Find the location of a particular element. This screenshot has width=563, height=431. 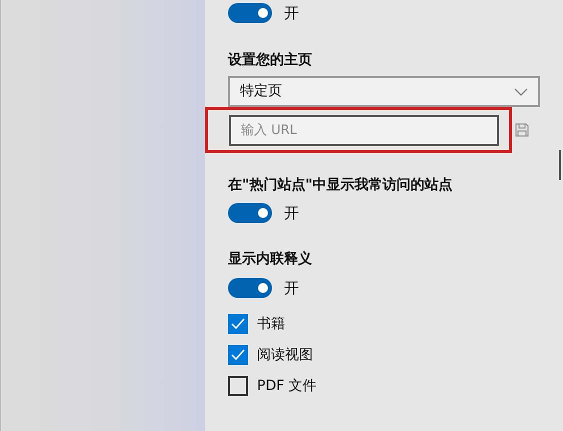

save-icon is located at coordinates (522, 130).